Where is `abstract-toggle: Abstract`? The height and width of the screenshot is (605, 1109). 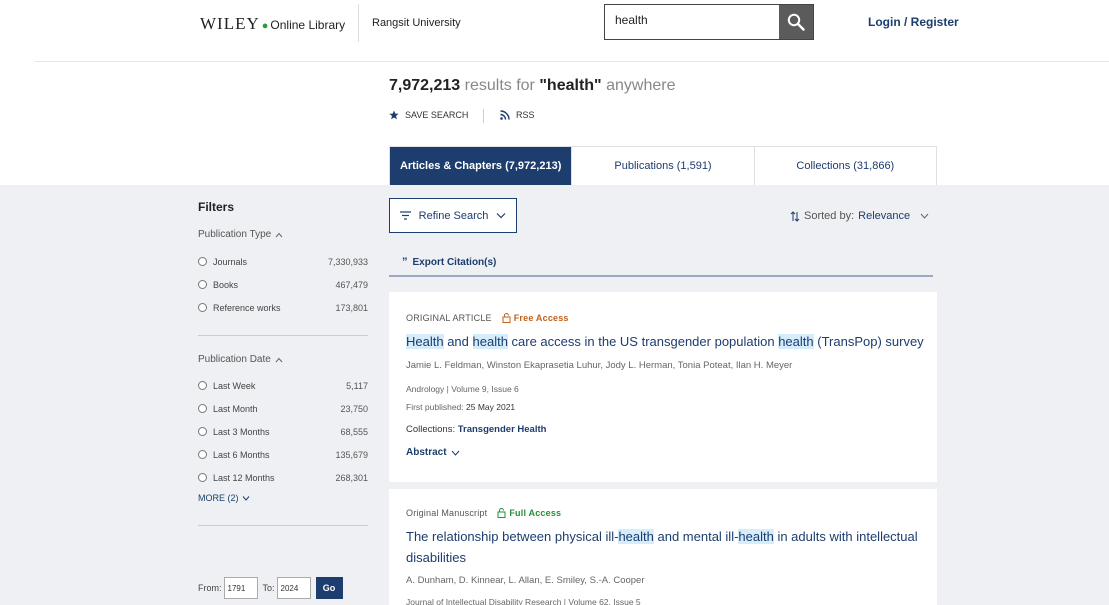 abstract-toggle: Abstract is located at coordinates (433, 452).